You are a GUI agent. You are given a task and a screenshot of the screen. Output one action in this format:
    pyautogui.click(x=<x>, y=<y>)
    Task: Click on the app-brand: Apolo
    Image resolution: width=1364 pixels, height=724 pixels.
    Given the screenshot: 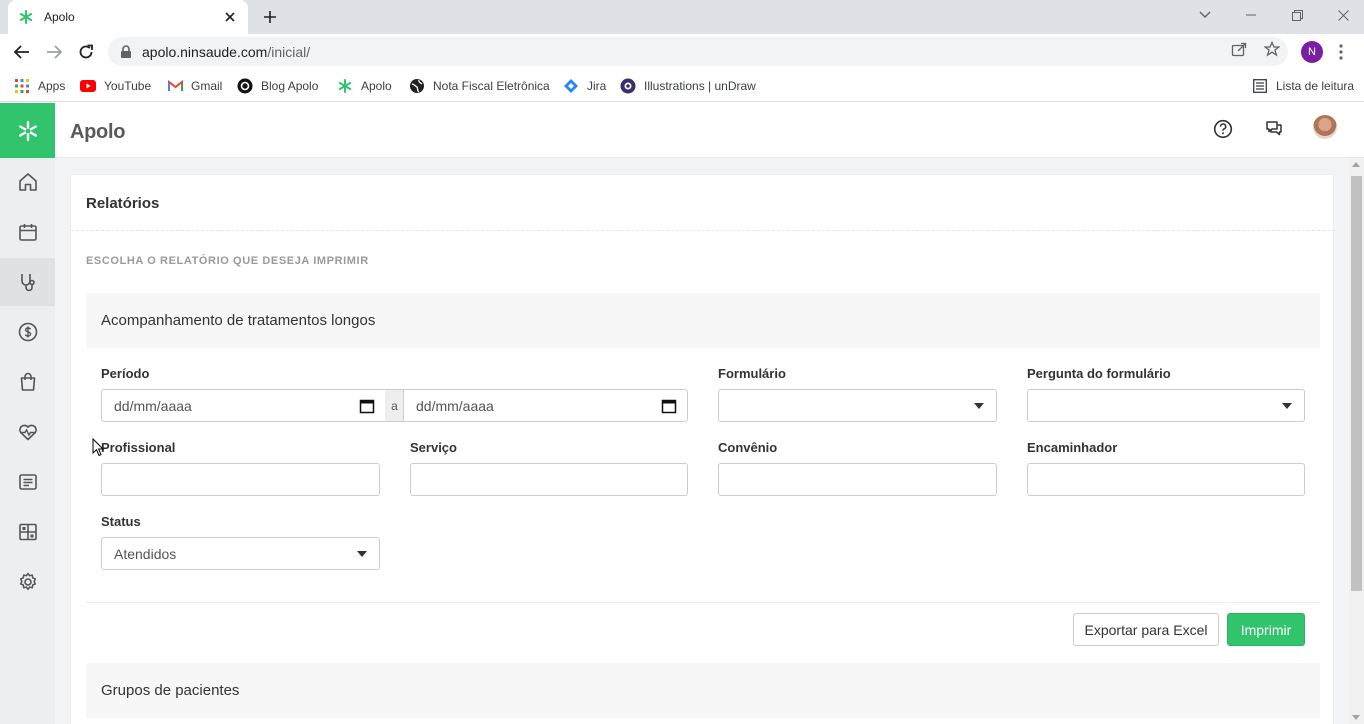 What is the action you would take?
    pyautogui.click(x=98, y=132)
    